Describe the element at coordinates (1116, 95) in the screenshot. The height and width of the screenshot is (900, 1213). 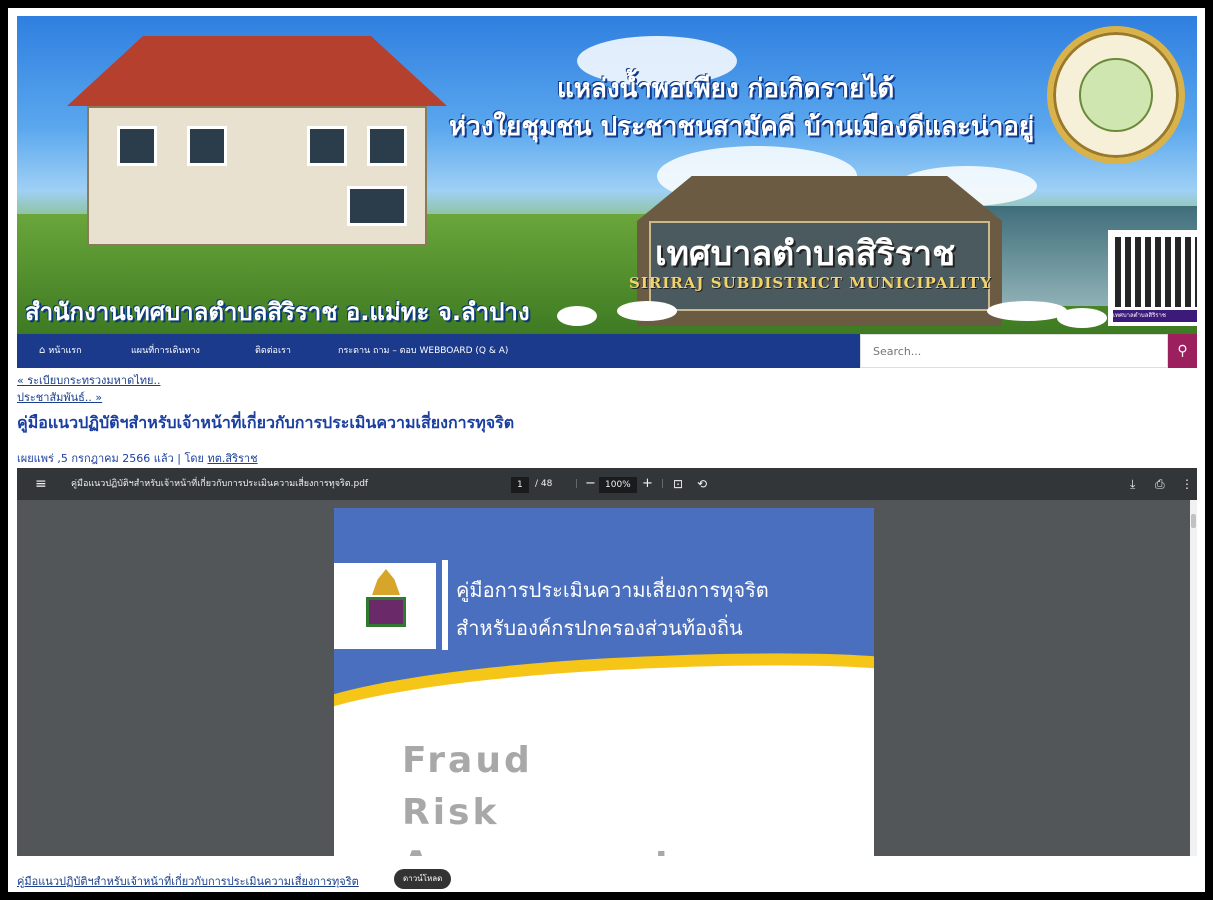
I see `municipality-logo` at that location.